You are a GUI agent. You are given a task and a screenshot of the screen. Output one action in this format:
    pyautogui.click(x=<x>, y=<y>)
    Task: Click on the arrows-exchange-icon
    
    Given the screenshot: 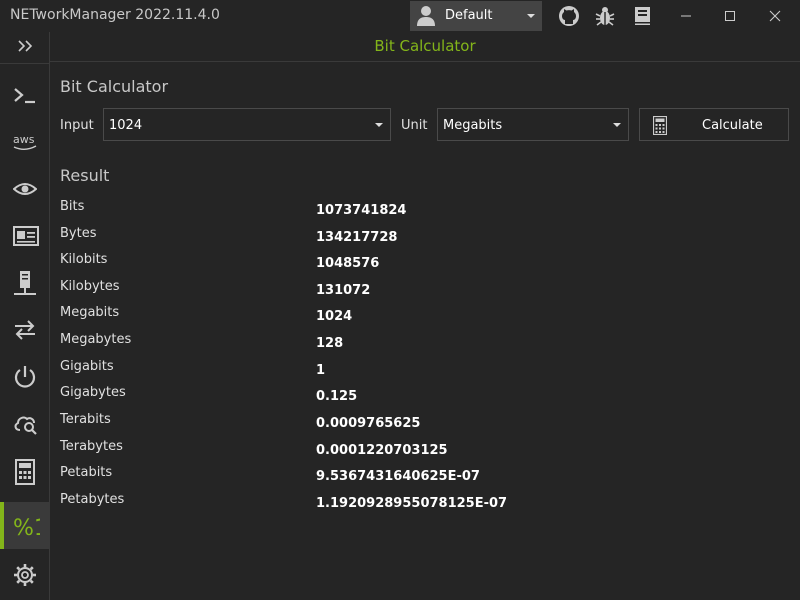 What is the action you would take?
    pyautogui.click(x=25, y=330)
    